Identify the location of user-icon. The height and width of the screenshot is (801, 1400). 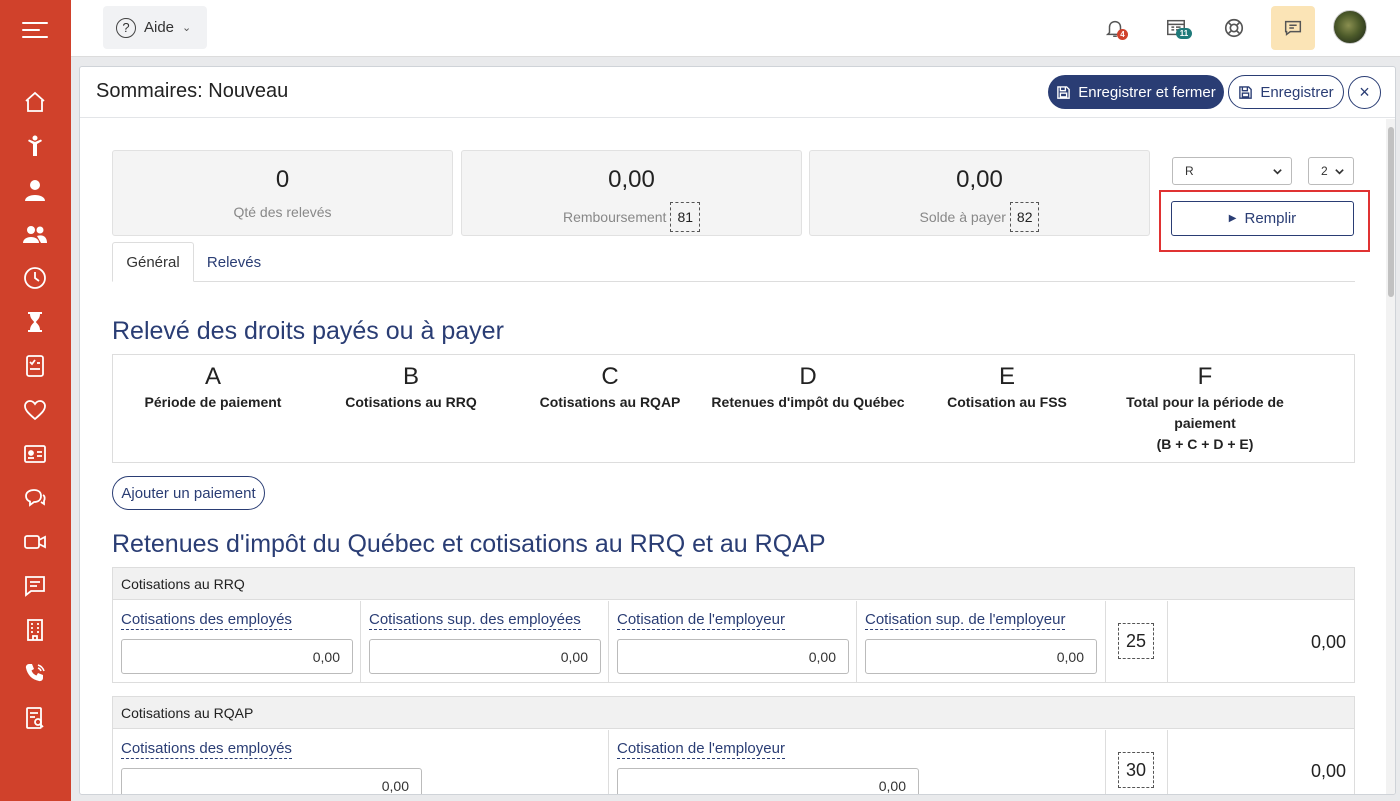
(35, 190).